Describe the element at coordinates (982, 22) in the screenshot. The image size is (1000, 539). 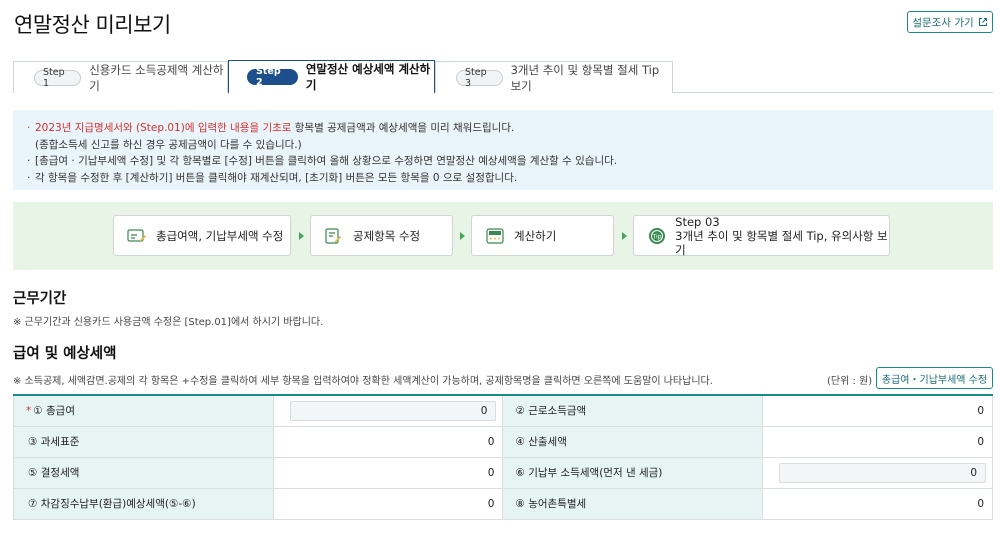
I see `external-link-icon` at that location.